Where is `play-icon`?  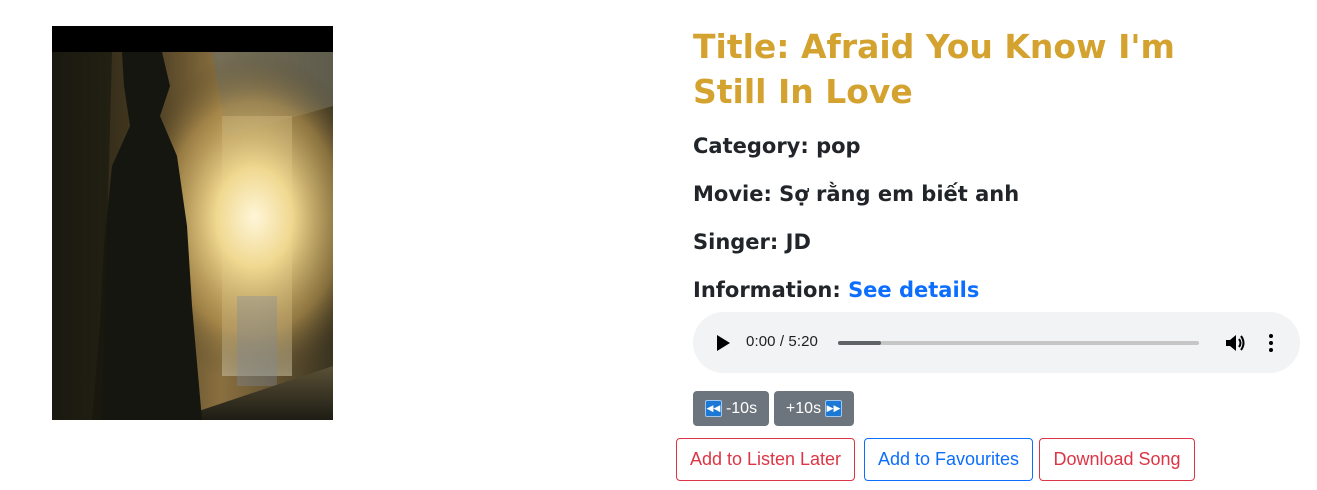 play-icon is located at coordinates (723, 343).